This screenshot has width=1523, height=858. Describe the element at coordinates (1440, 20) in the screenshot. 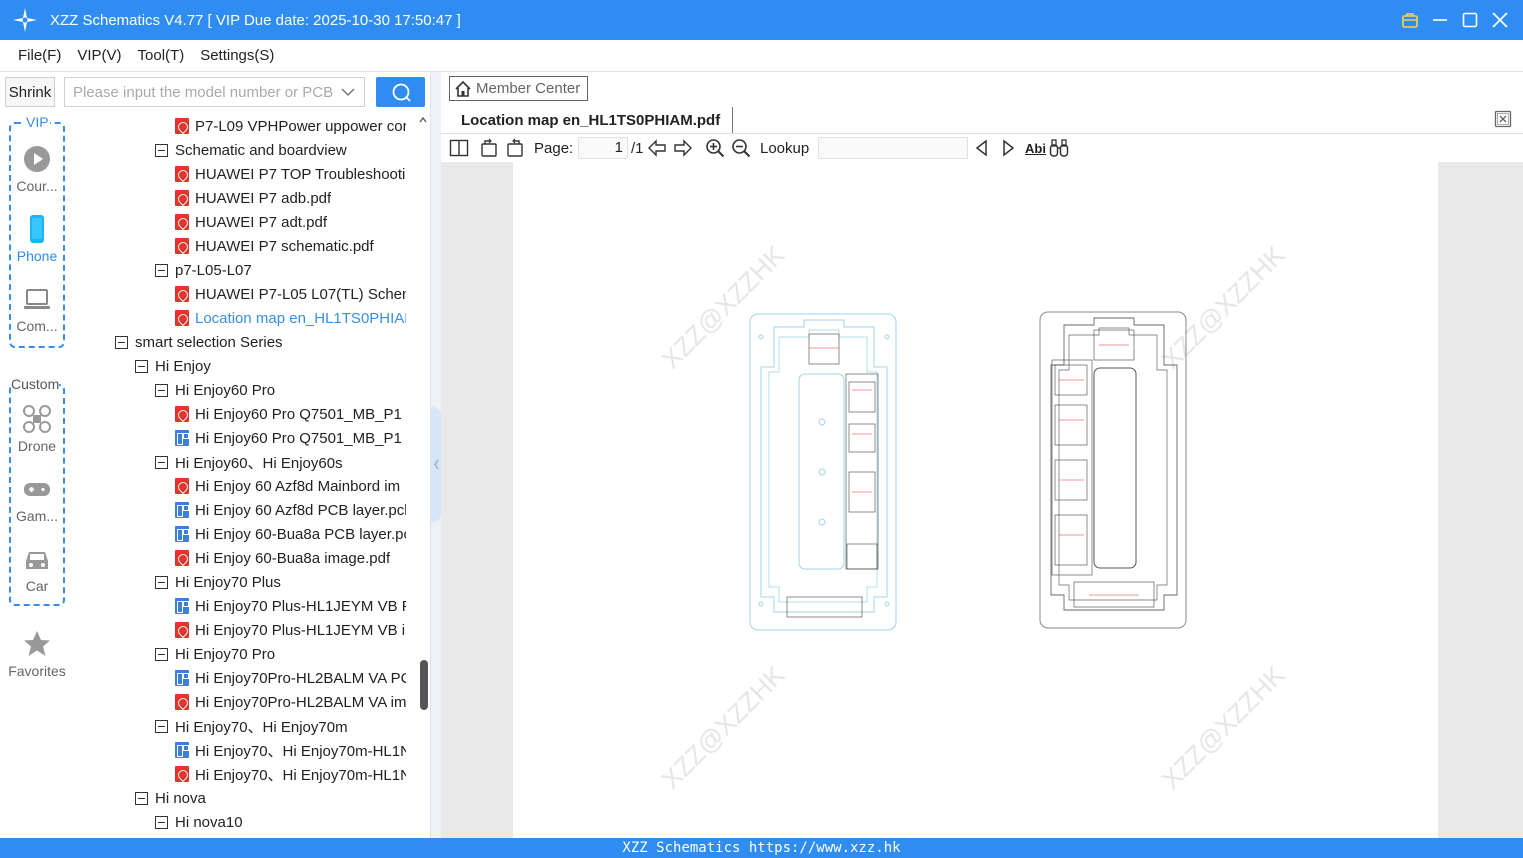

I see `minimize-button` at that location.